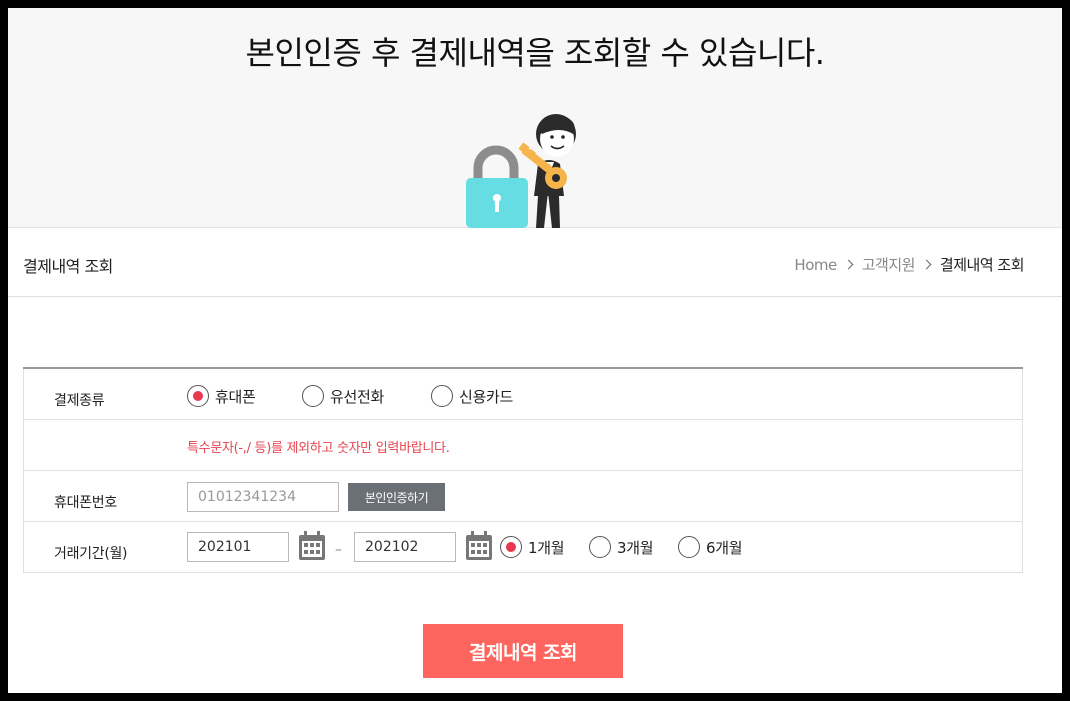  I want to click on phone-label: 휴대폰번호, so click(85, 503).